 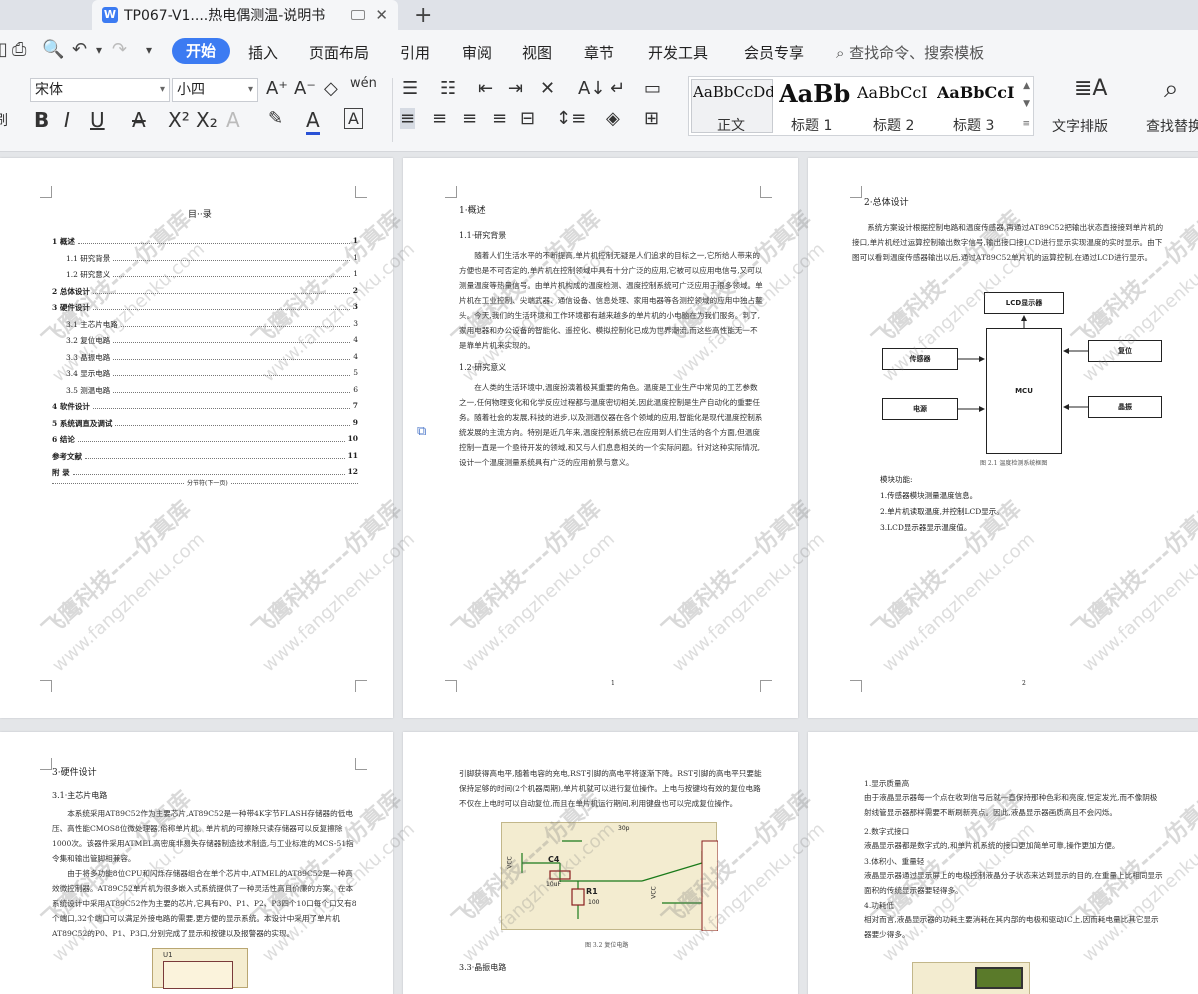 I want to click on highlight-icon: ✎, so click(x=275, y=118).